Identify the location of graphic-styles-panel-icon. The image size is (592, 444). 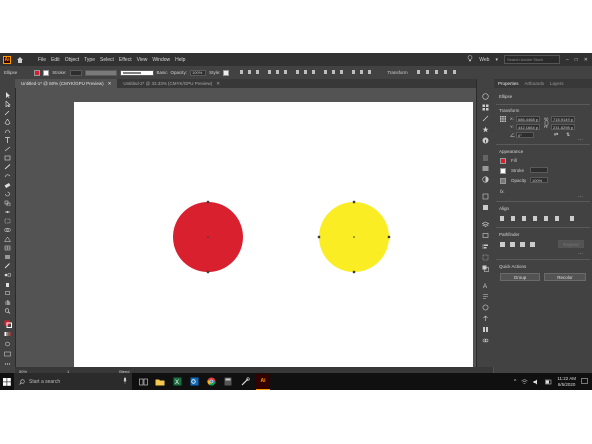
(485, 207).